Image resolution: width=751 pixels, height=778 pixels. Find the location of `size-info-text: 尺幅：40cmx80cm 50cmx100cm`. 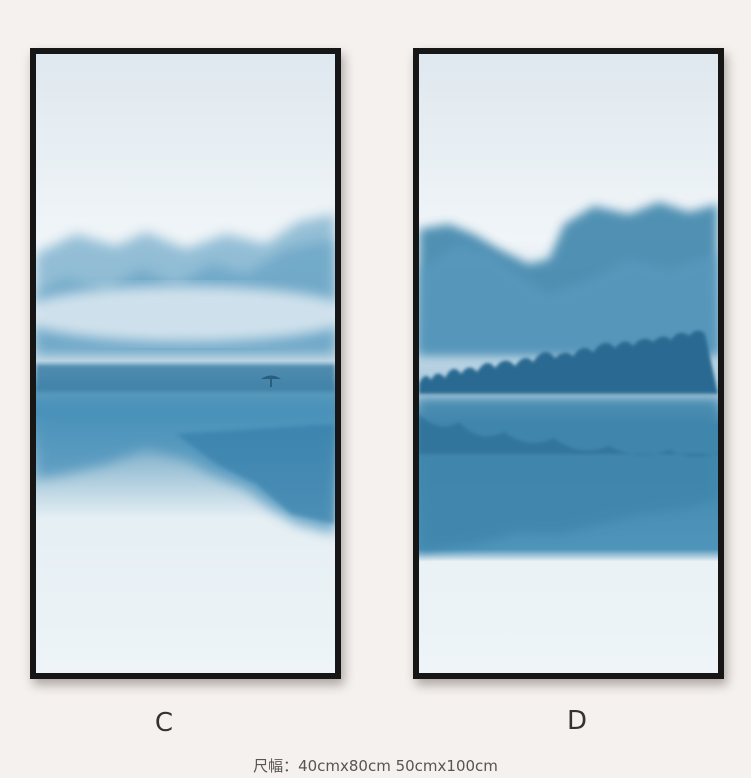

size-info-text: 尺幅：40cmx80cm 50cmx100cm is located at coordinates (375, 766).